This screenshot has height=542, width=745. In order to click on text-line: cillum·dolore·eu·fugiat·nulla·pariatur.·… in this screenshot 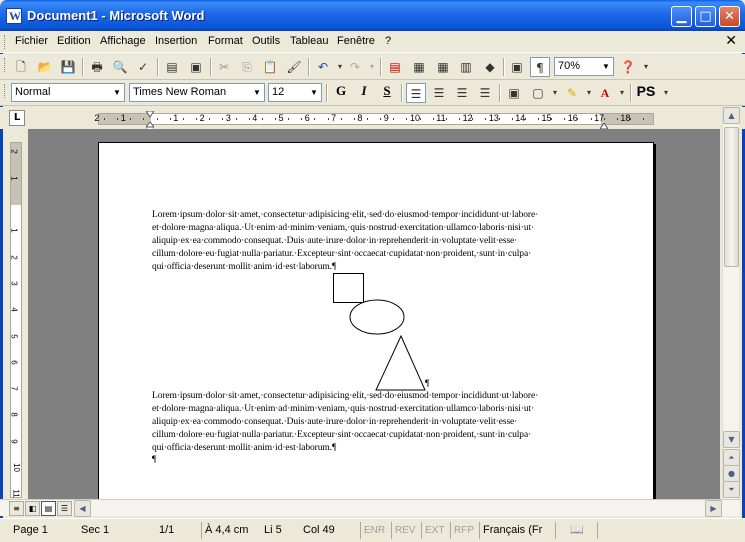, I will do `click(342, 254)`.